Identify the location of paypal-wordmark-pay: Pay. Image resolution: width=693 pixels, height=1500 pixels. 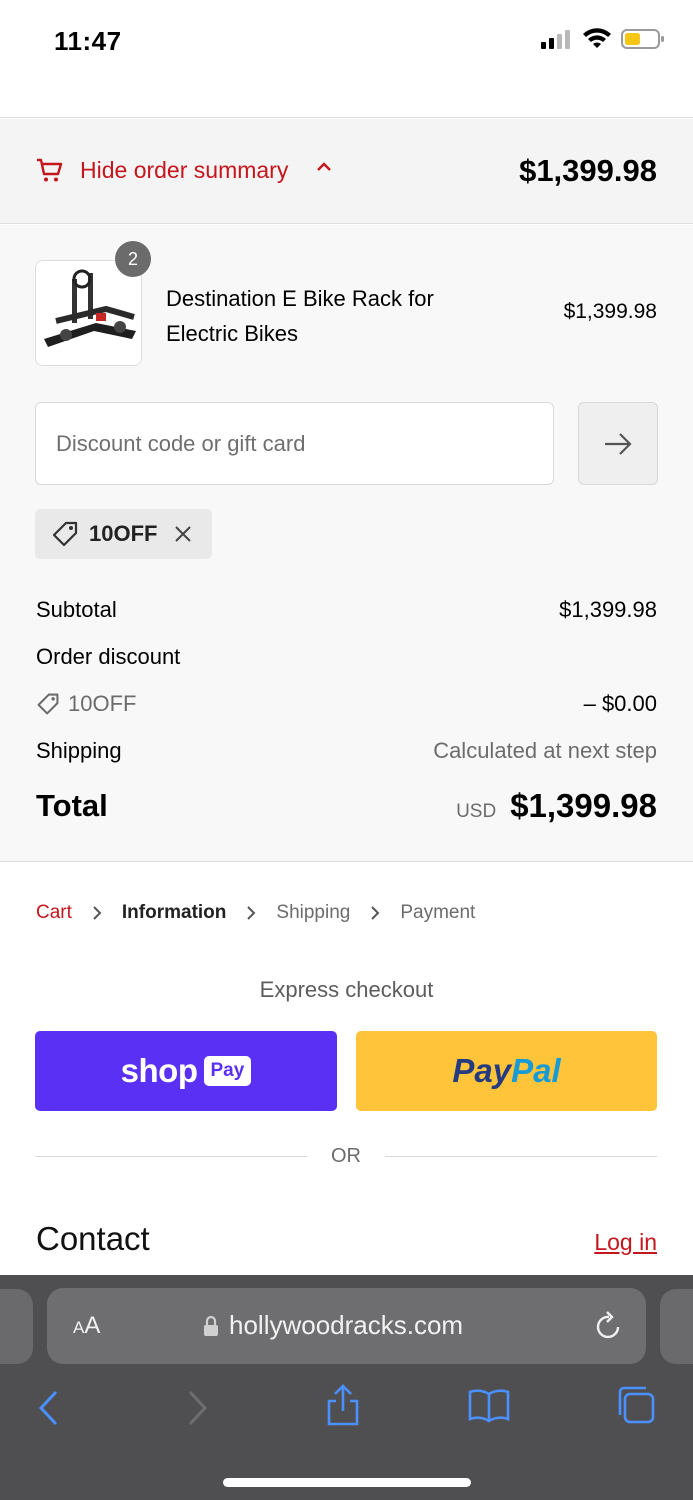
(482, 1070).